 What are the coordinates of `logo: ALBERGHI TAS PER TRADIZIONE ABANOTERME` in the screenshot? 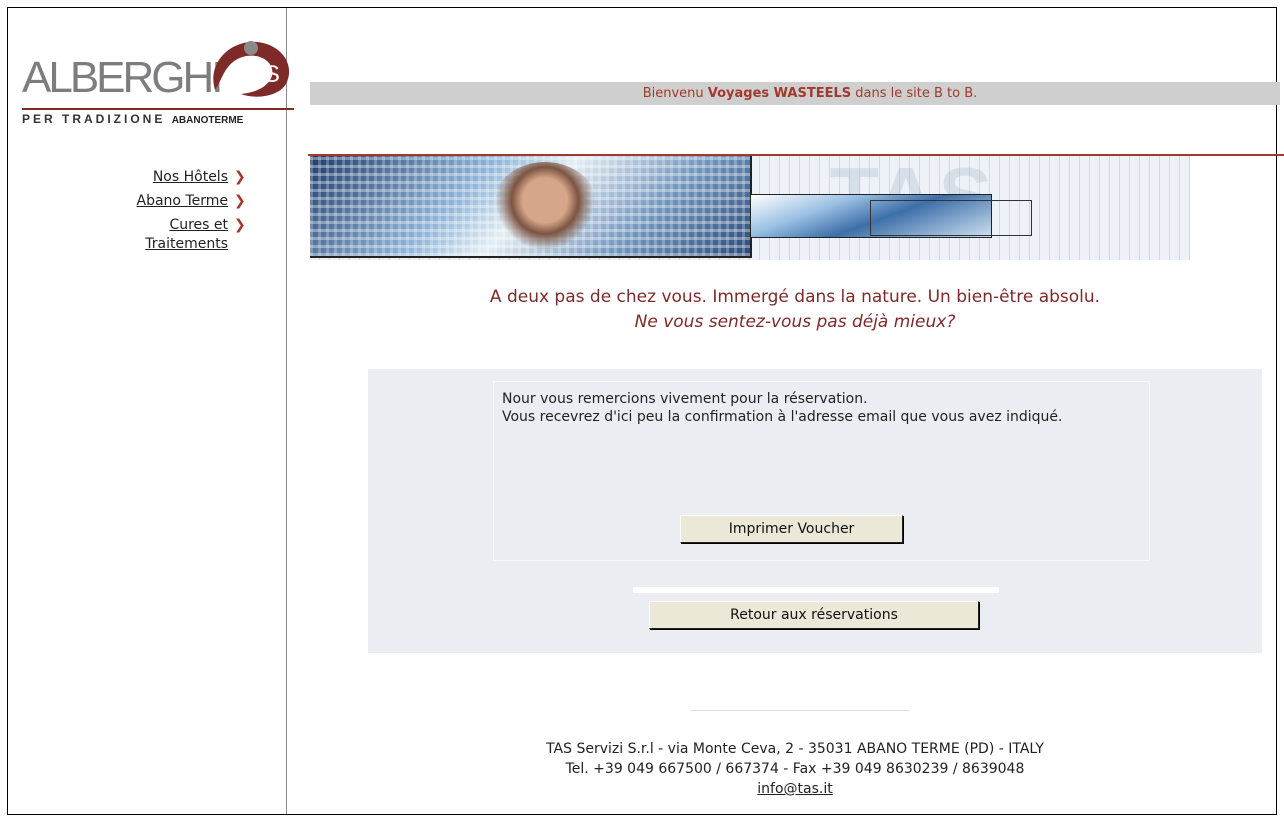 It's located at (161, 80).